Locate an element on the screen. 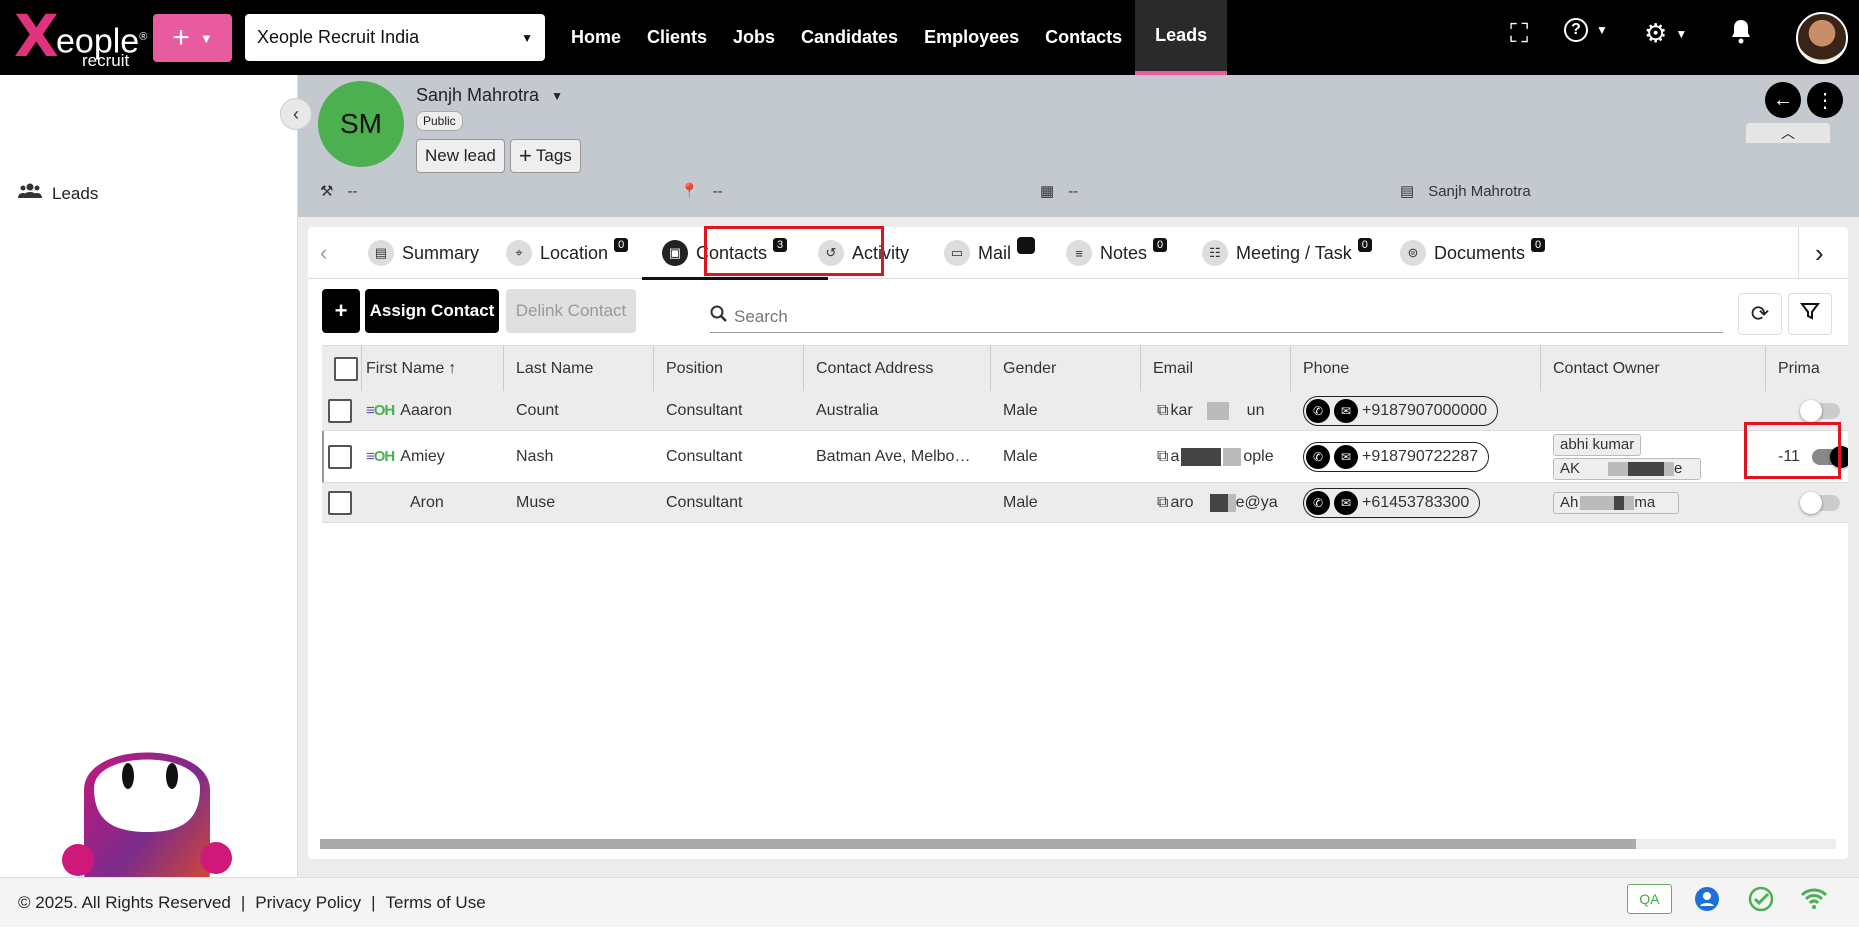 This screenshot has width=1859, height=935. user-circle-icon is located at coordinates (1707, 902).